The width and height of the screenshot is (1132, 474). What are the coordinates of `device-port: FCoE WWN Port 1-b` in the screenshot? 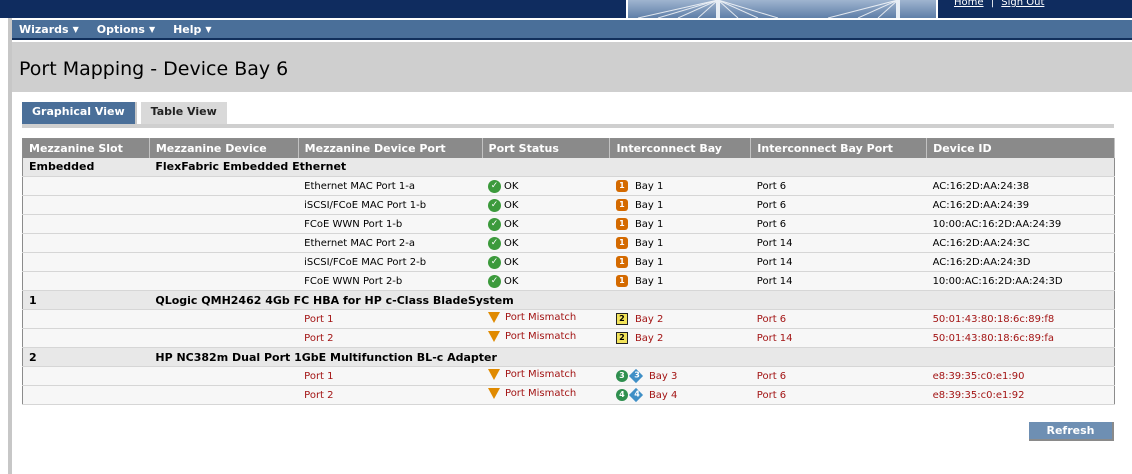 It's located at (390, 224).